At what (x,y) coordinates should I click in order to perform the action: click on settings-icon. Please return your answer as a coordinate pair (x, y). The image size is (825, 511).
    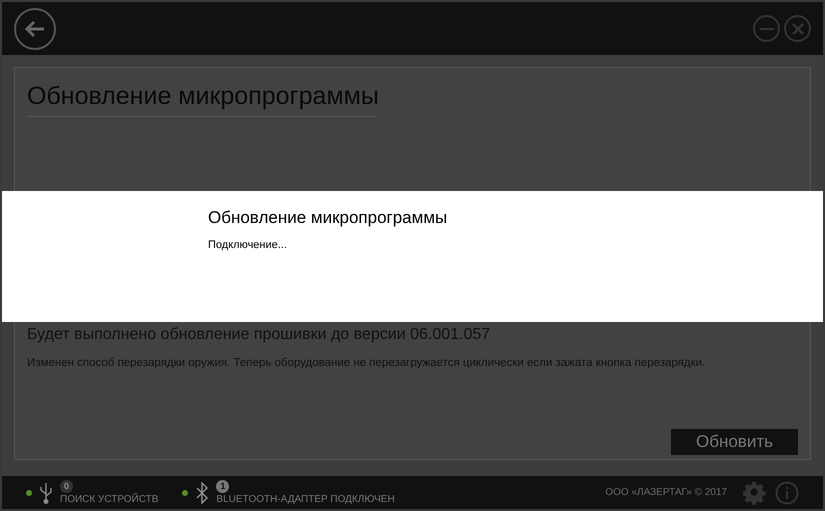
    Looking at the image, I should click on (755, 492).